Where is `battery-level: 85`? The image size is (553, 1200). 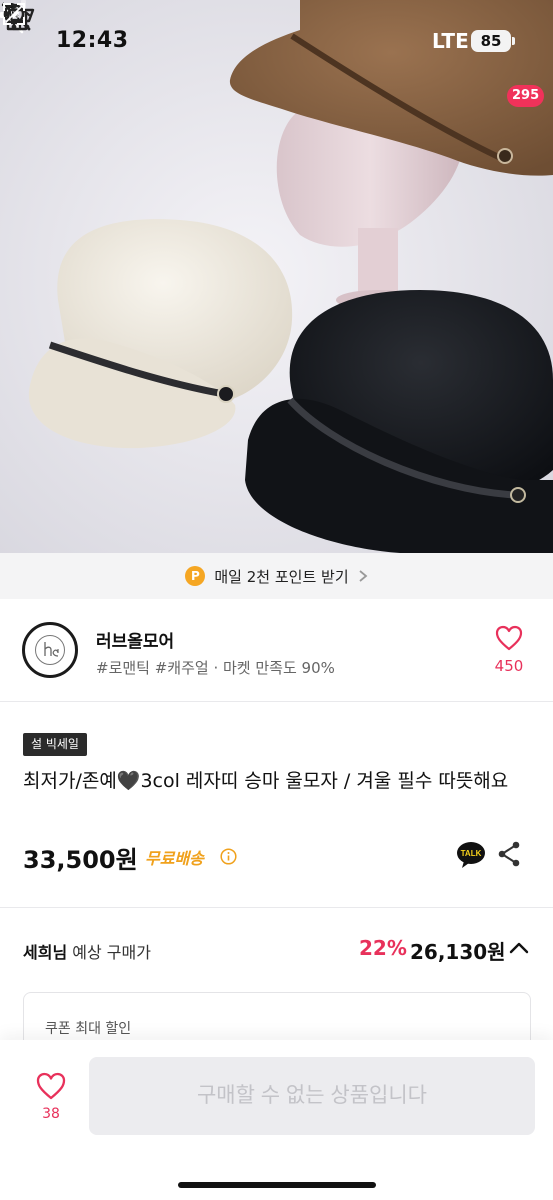
battery-level: 85 is located at coordinates (491, 41).